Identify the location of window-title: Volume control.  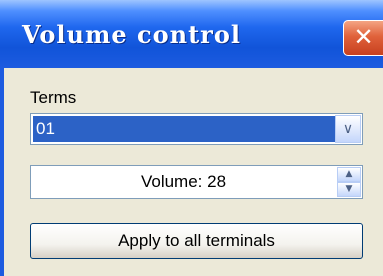
(131, 34).